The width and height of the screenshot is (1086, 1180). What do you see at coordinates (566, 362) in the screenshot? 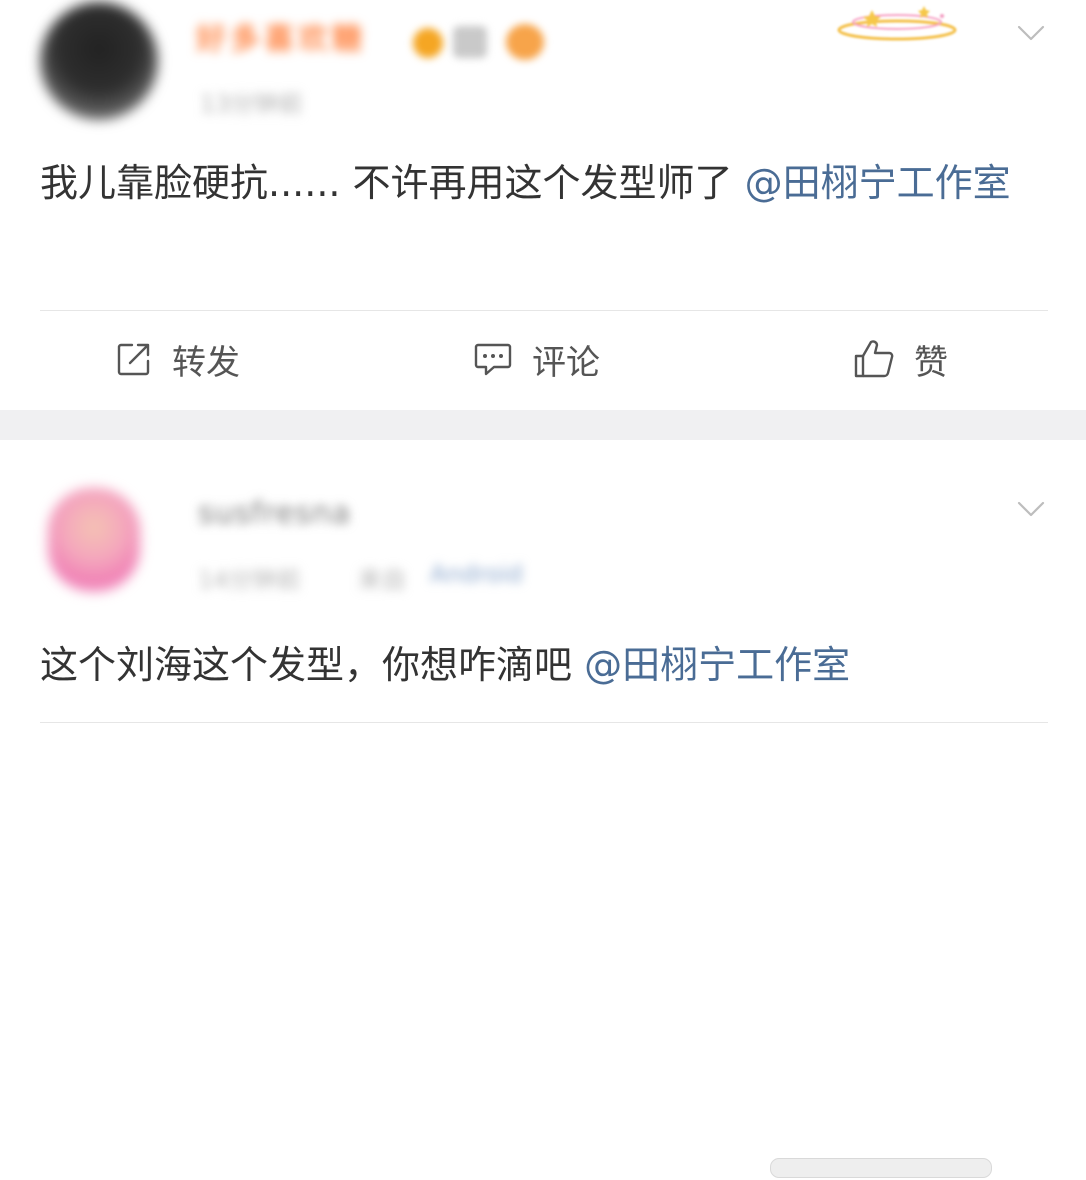
I see `comment-label: 评论` at bounding box center [566, 362].